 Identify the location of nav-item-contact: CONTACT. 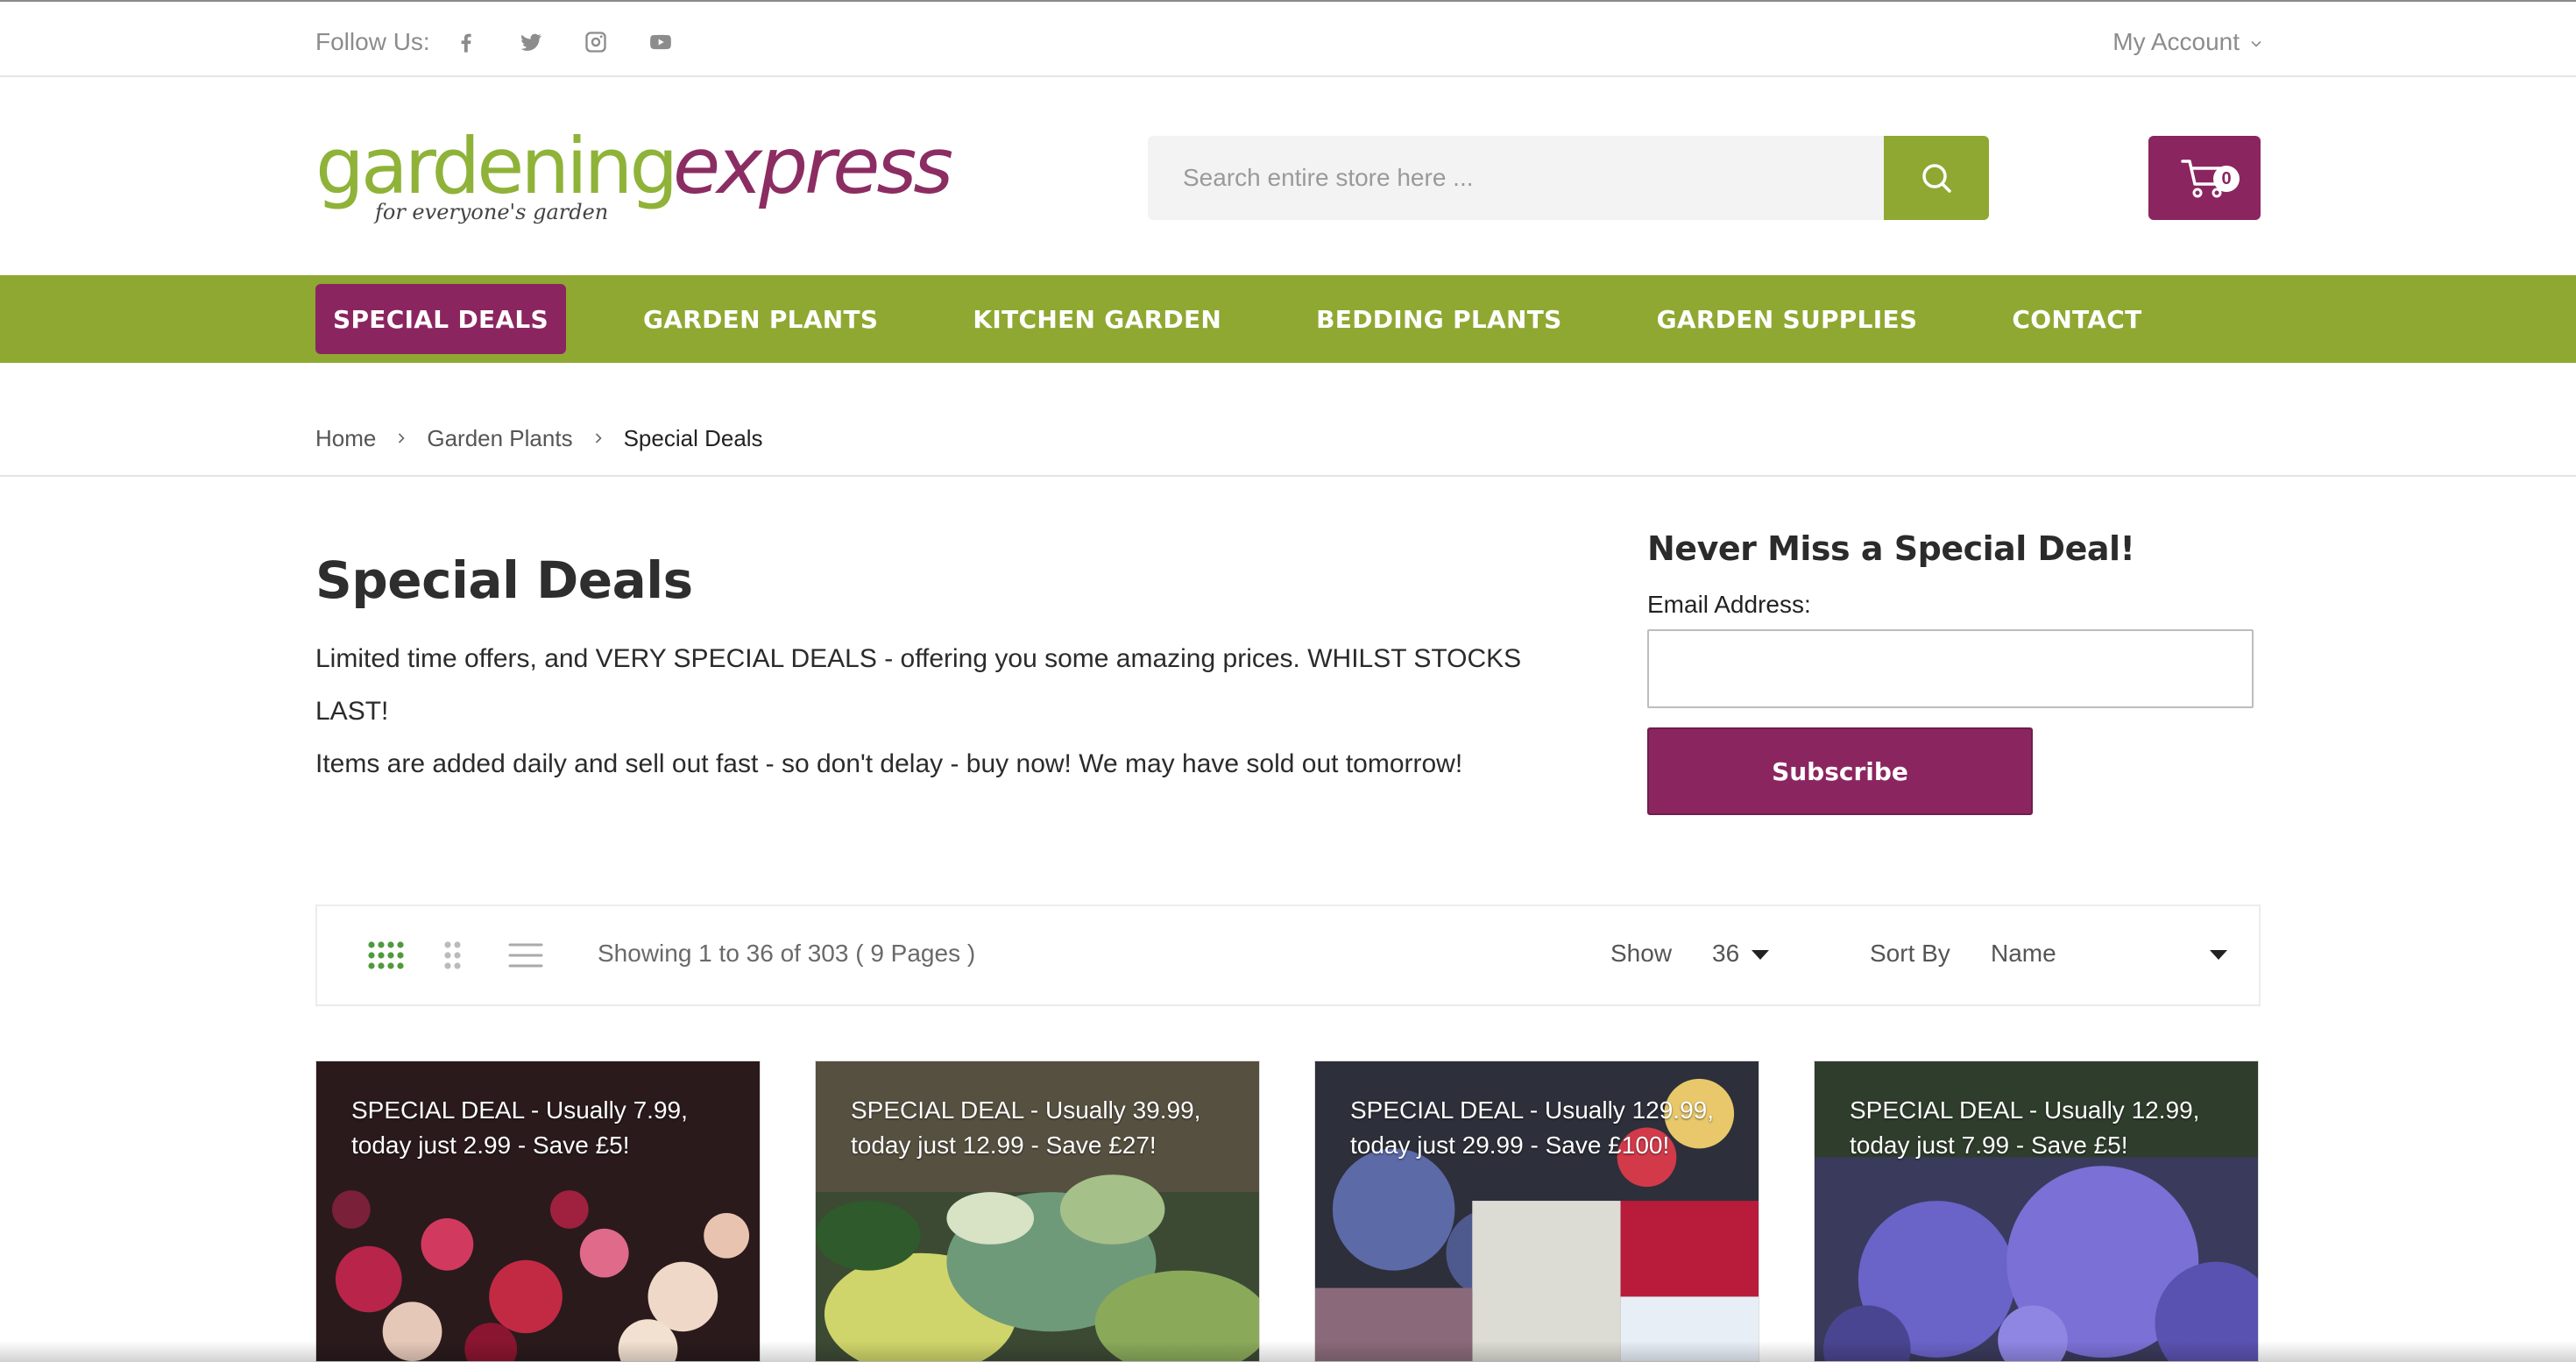
(2076, 319).